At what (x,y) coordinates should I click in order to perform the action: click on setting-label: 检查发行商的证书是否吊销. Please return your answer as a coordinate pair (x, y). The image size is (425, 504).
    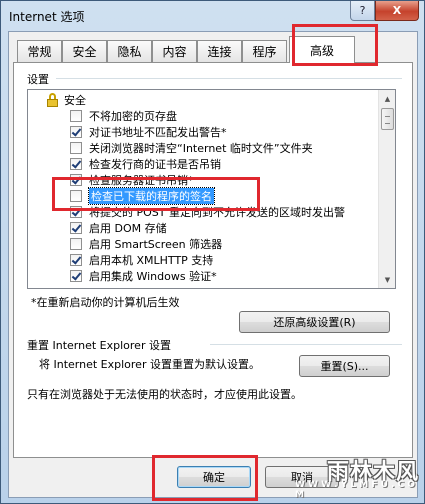
    Looking at the image, I should click on (155, 164).